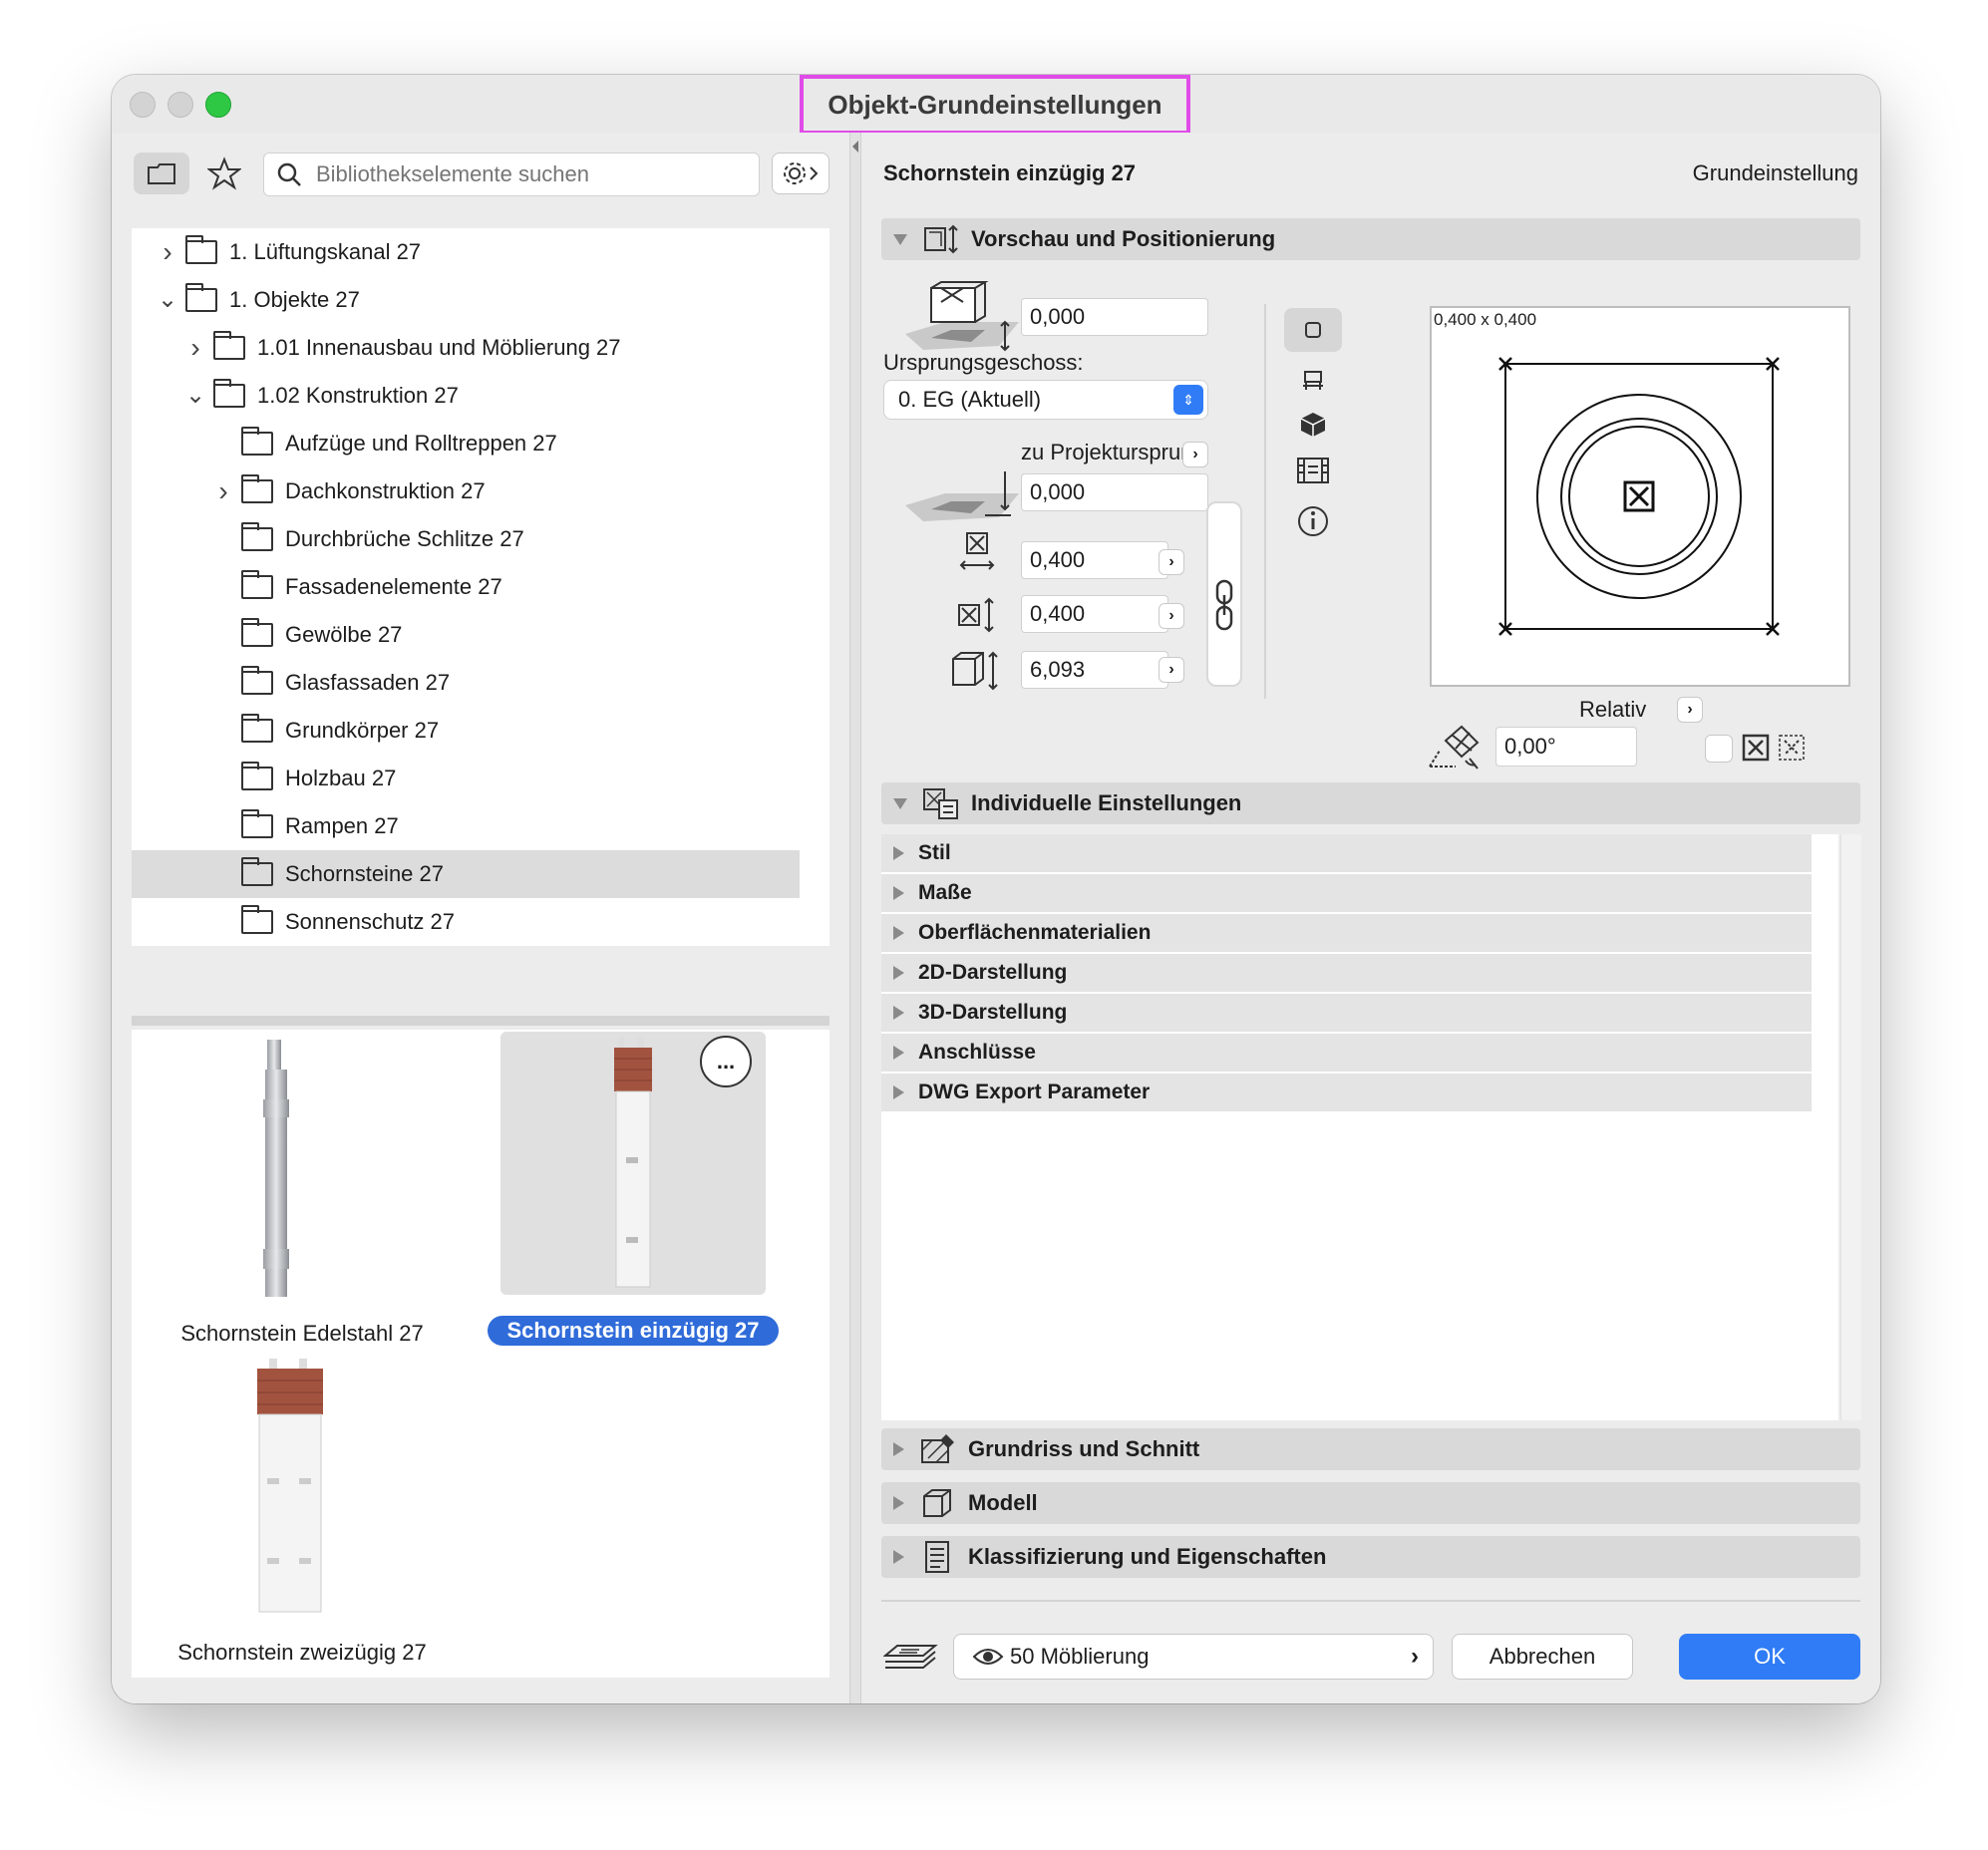  I want to click on width-arrow-button: ›, so click(1171, 562).